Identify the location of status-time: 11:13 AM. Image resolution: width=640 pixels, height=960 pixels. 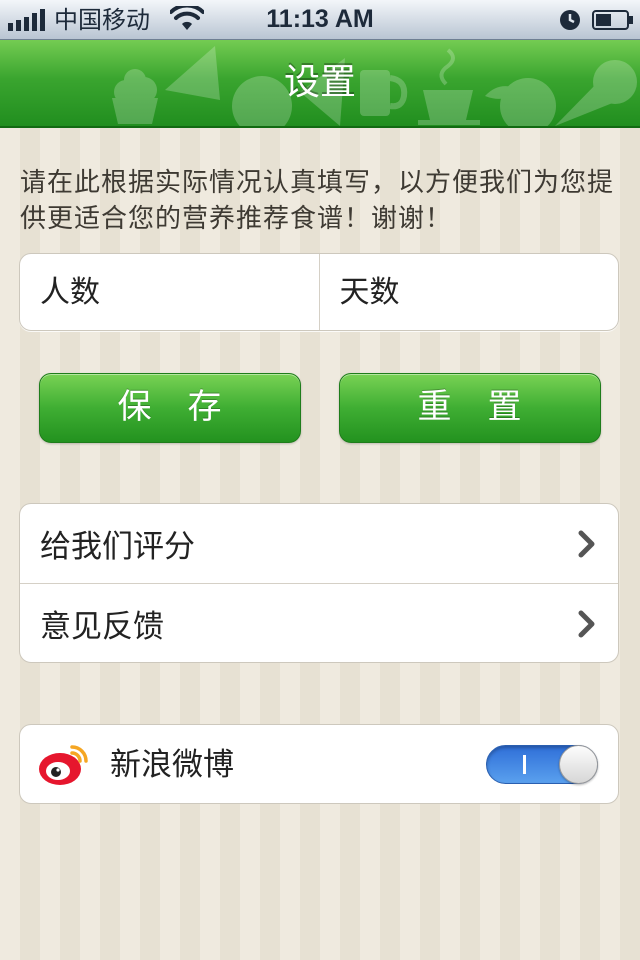
(320, 19).